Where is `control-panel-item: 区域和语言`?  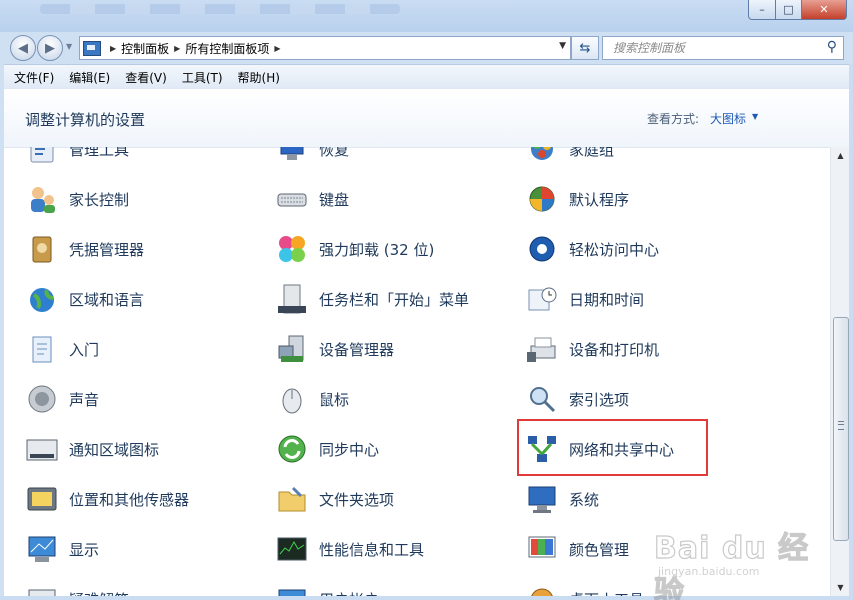
control-panel-item: 区域和语言 is located at coordinates (74, 299).